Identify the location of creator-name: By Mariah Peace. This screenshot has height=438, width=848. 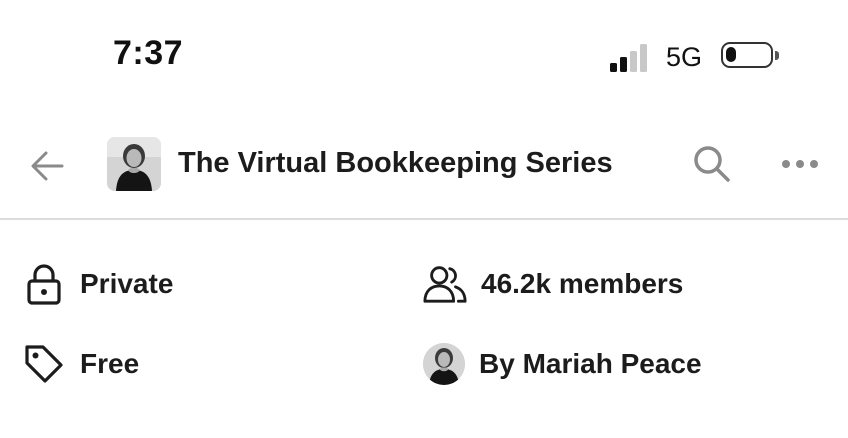
(590, 364).